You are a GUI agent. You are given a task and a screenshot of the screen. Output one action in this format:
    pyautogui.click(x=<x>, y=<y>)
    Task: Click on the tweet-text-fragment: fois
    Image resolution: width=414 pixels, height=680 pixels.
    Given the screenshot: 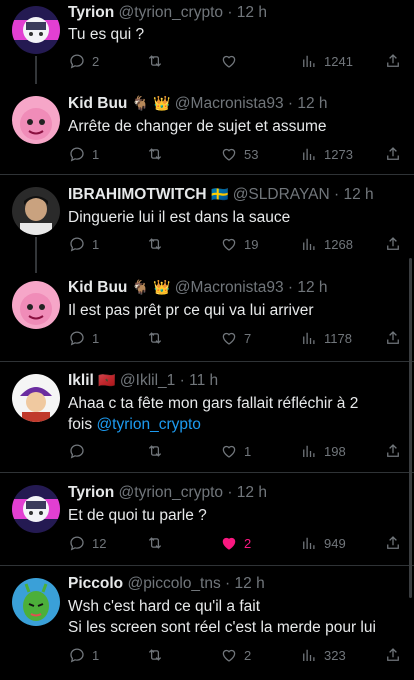 What is the action you would take?
    pyautogui.click(x=80, y=424)
    